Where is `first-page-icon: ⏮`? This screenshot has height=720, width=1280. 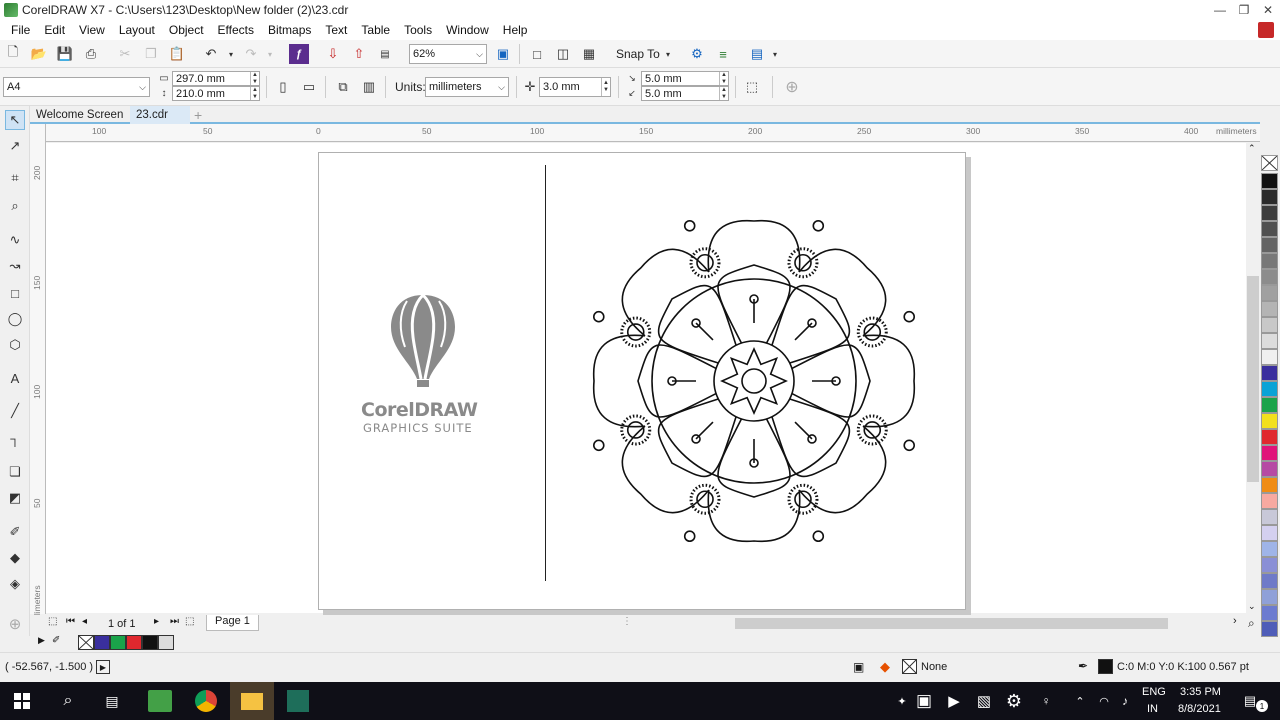
first-page-icon: ⏮ is located at coordinates (70, 621).